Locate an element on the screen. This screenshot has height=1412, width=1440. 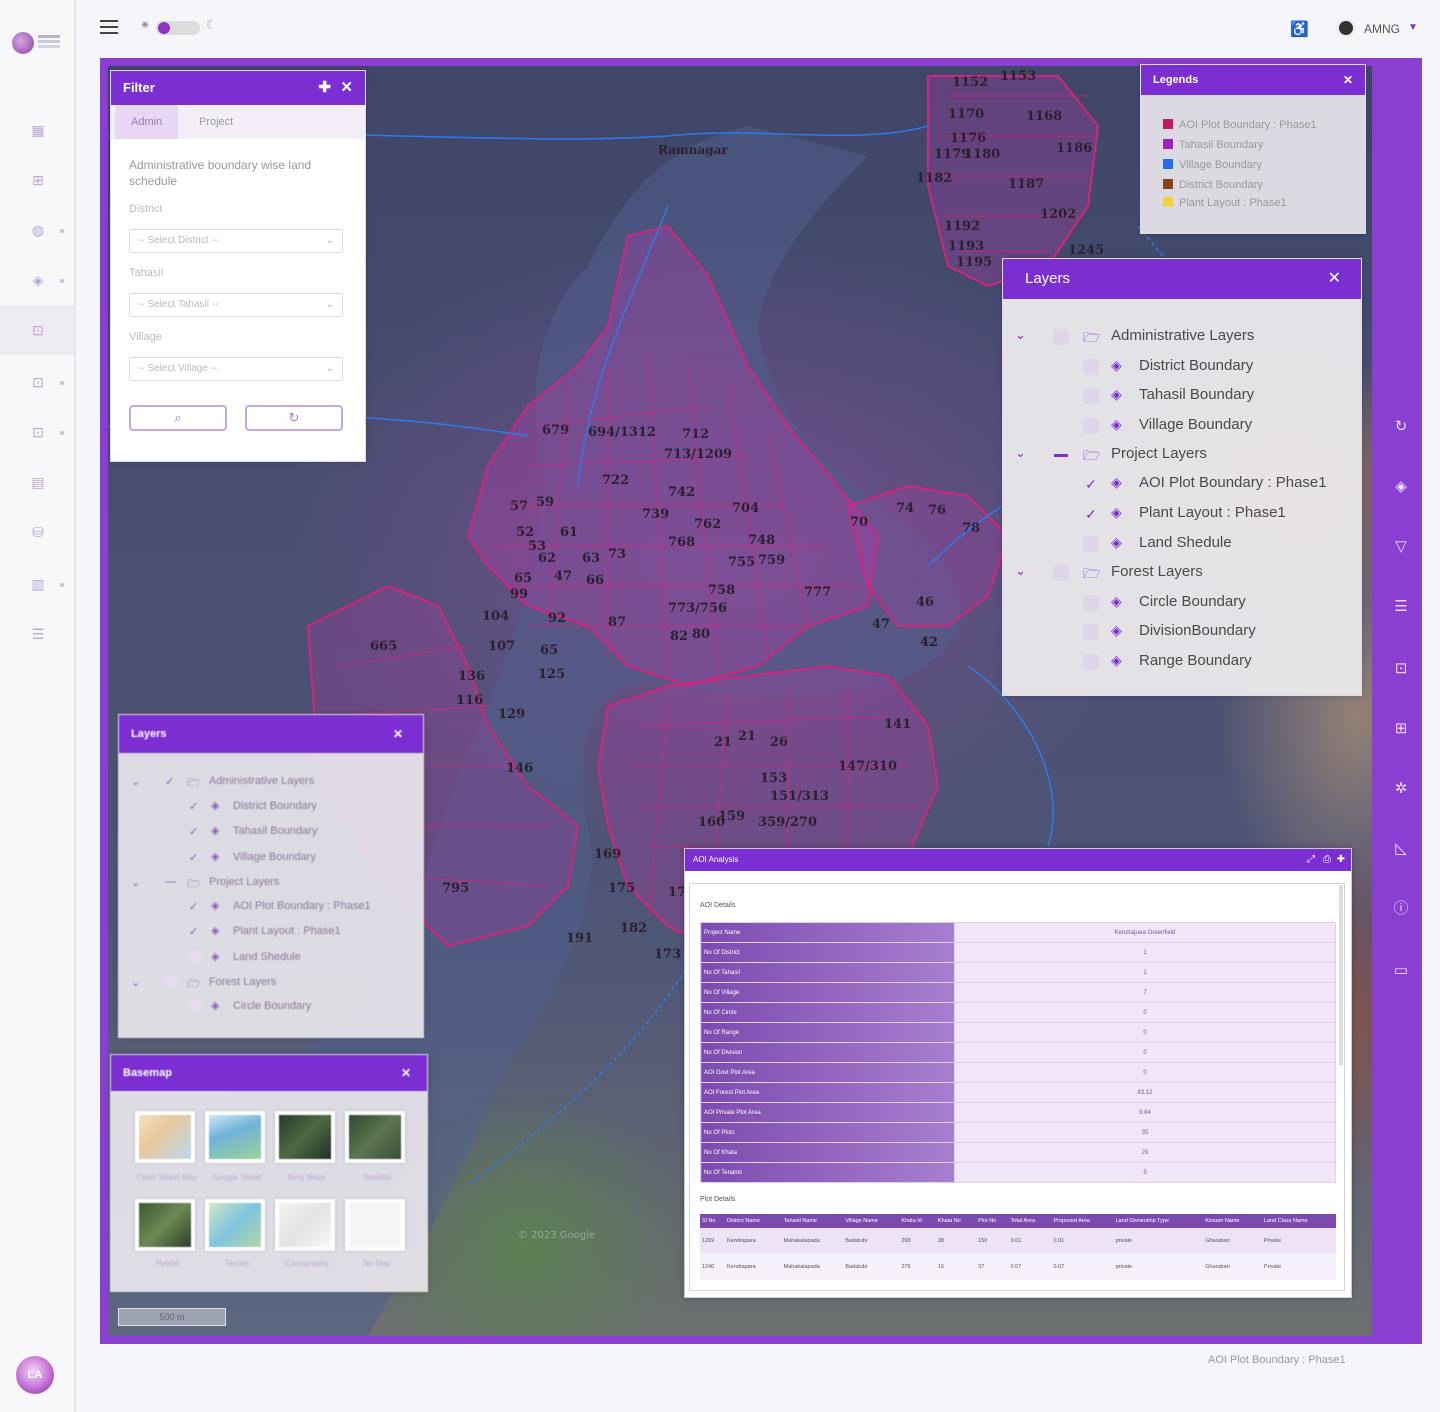
layer-item-tahasil: ✓ ◈ Tahasil Boundary is located at coordinates (272, 833).